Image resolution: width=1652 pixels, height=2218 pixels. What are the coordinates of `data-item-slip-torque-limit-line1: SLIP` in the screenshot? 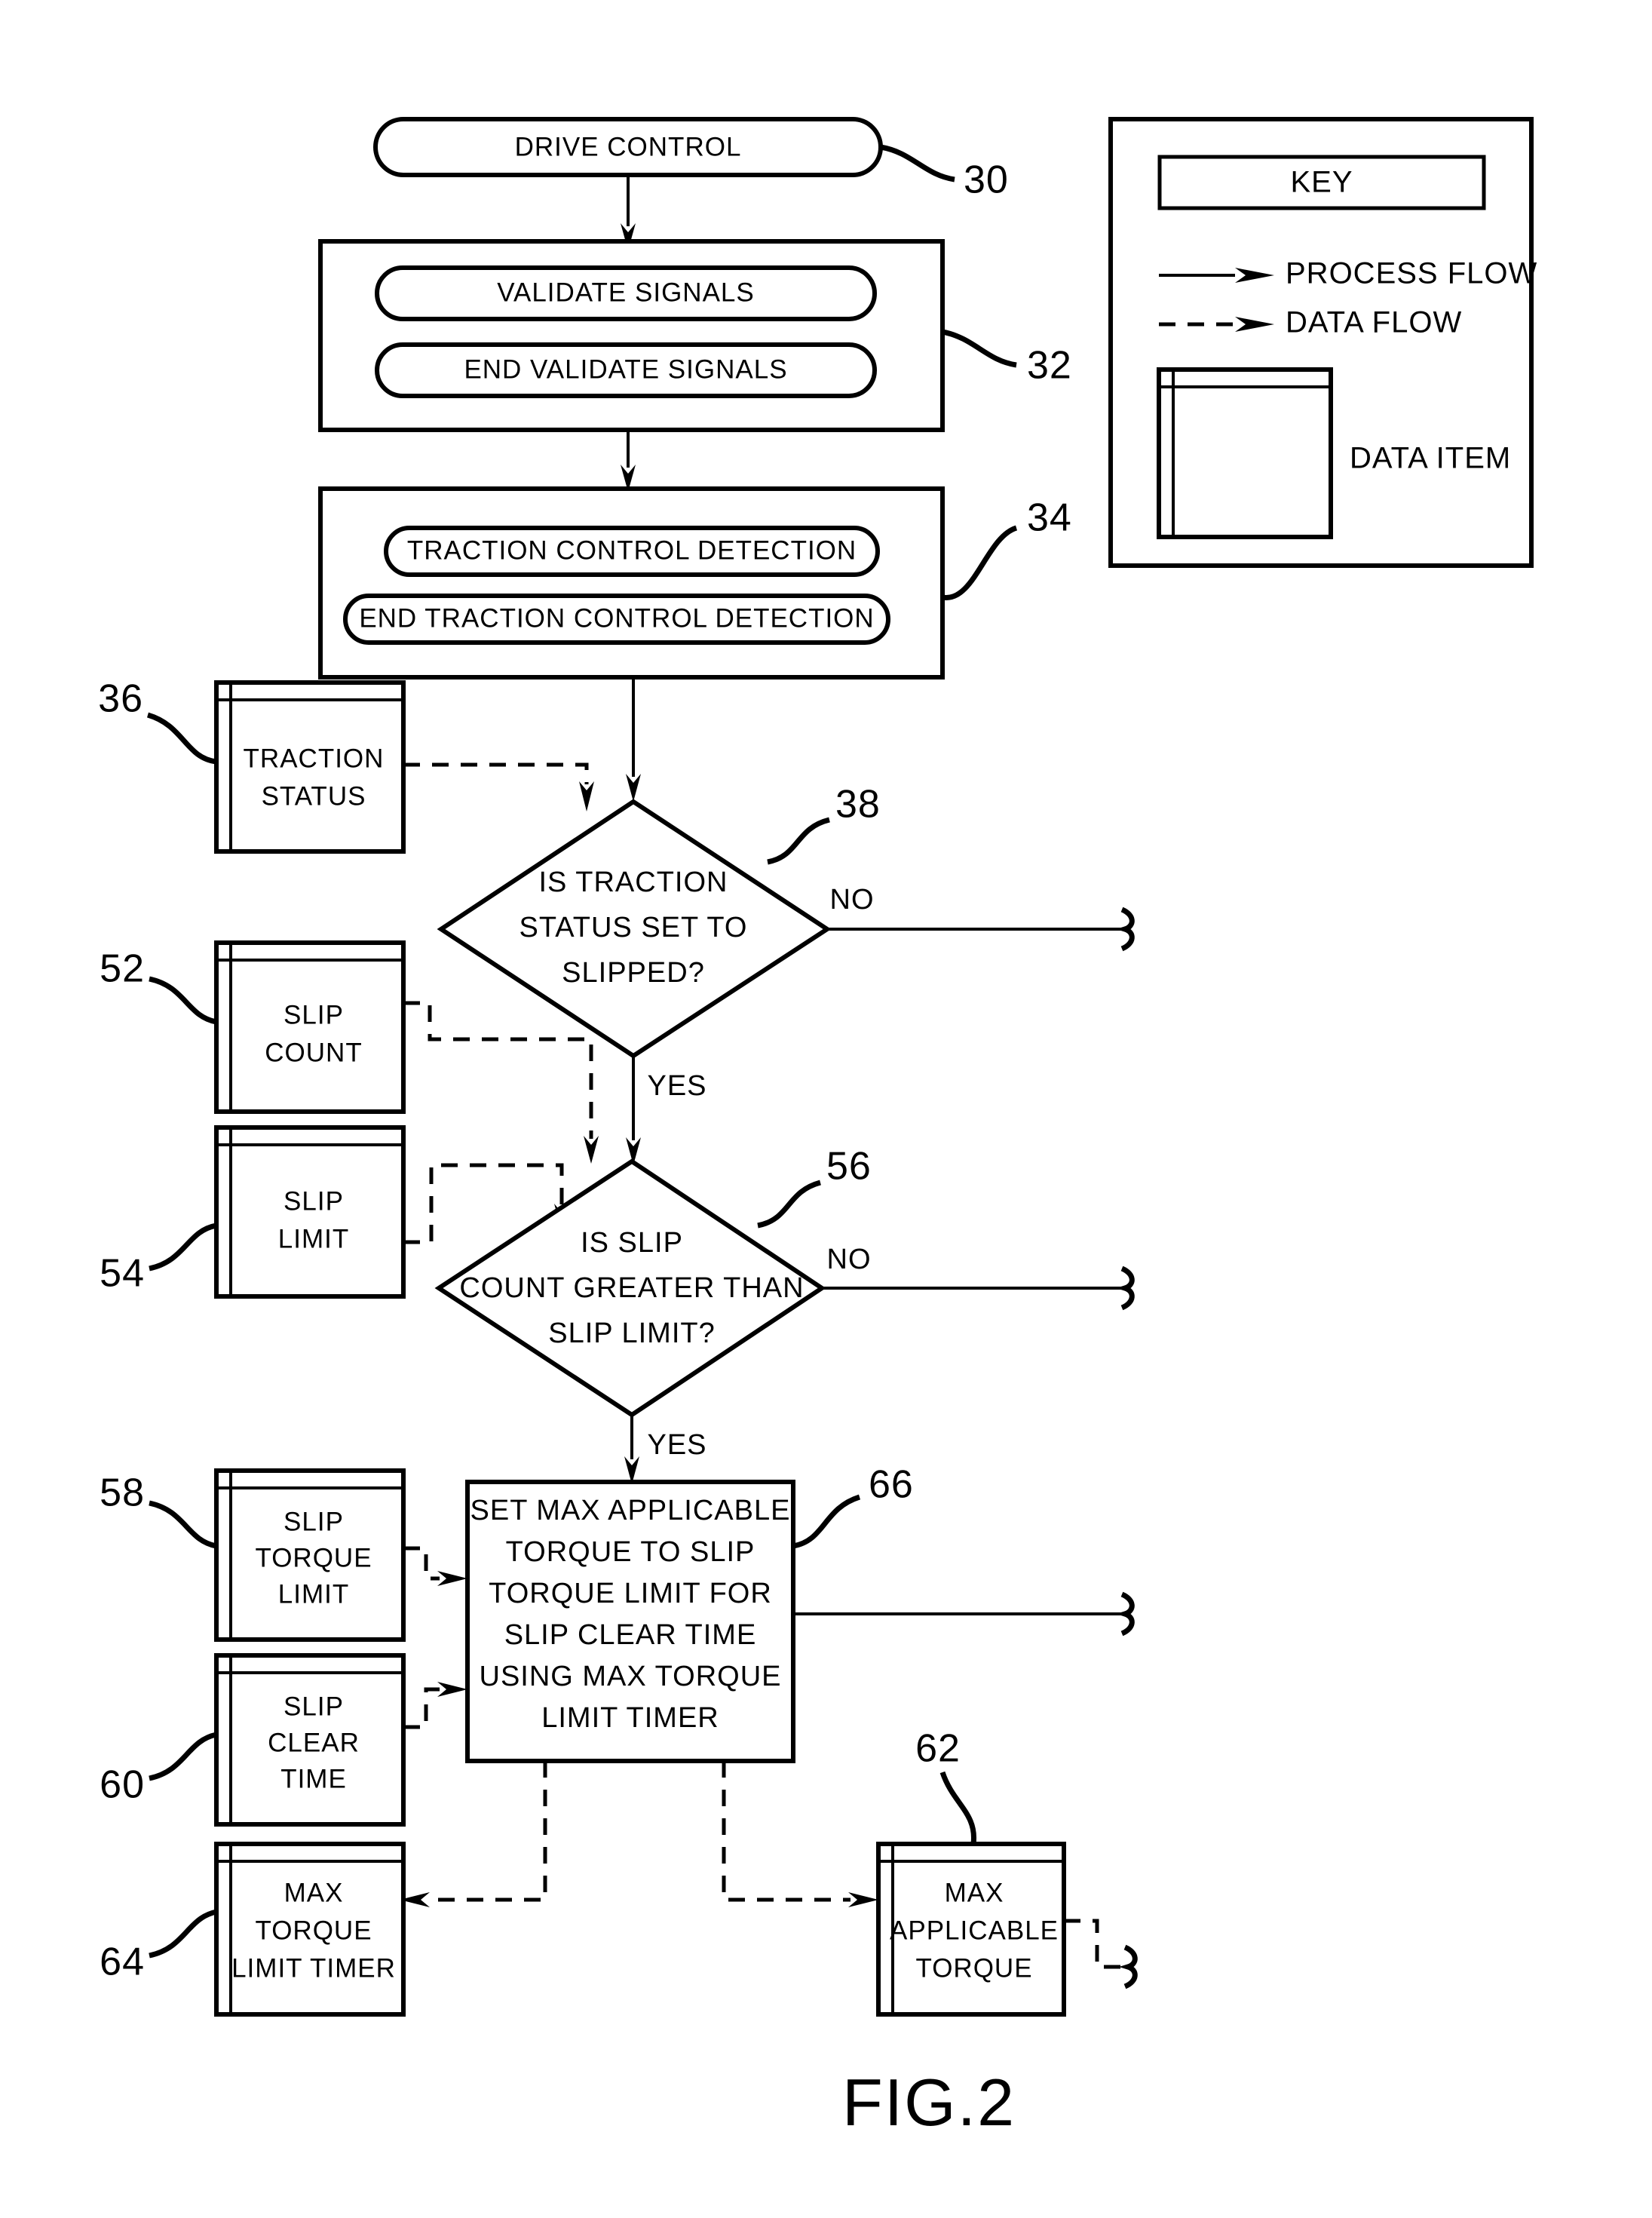 It's located at (314, 1521).